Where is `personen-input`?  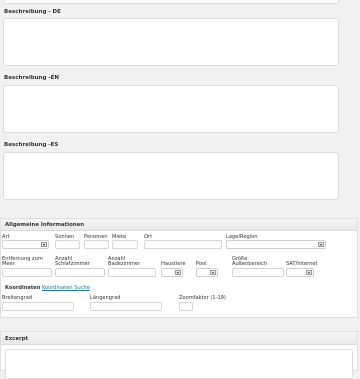
personen-input is located at coordinates (96, 244).